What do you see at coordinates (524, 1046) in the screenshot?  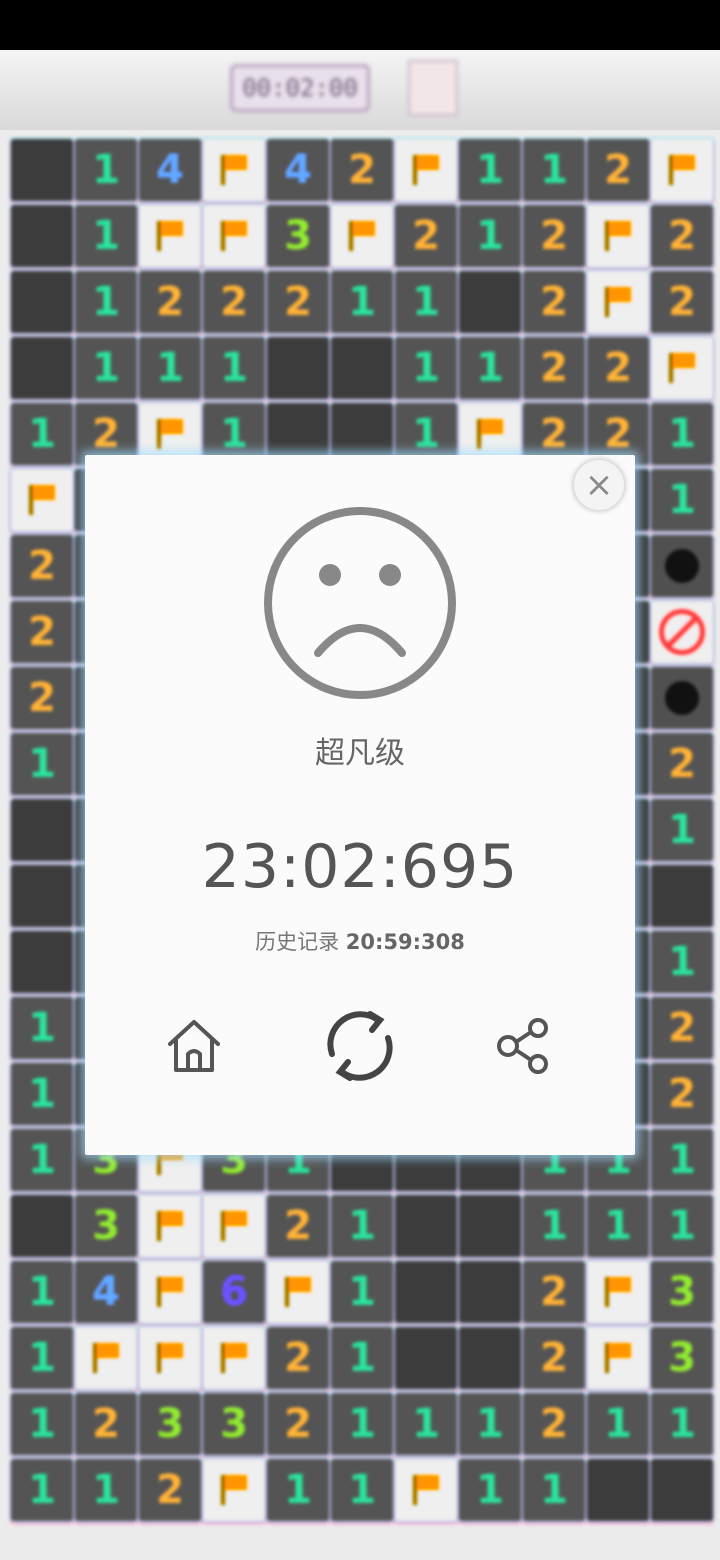 I see `share-button` at bounding box center [524, 1046].